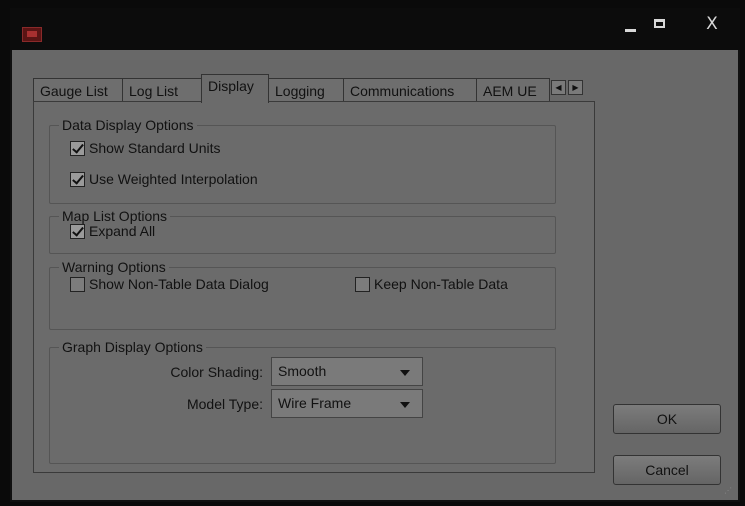 This screenshot has height=506, width=745. I want to click on tab-logging: Logging, so click(306, 90).